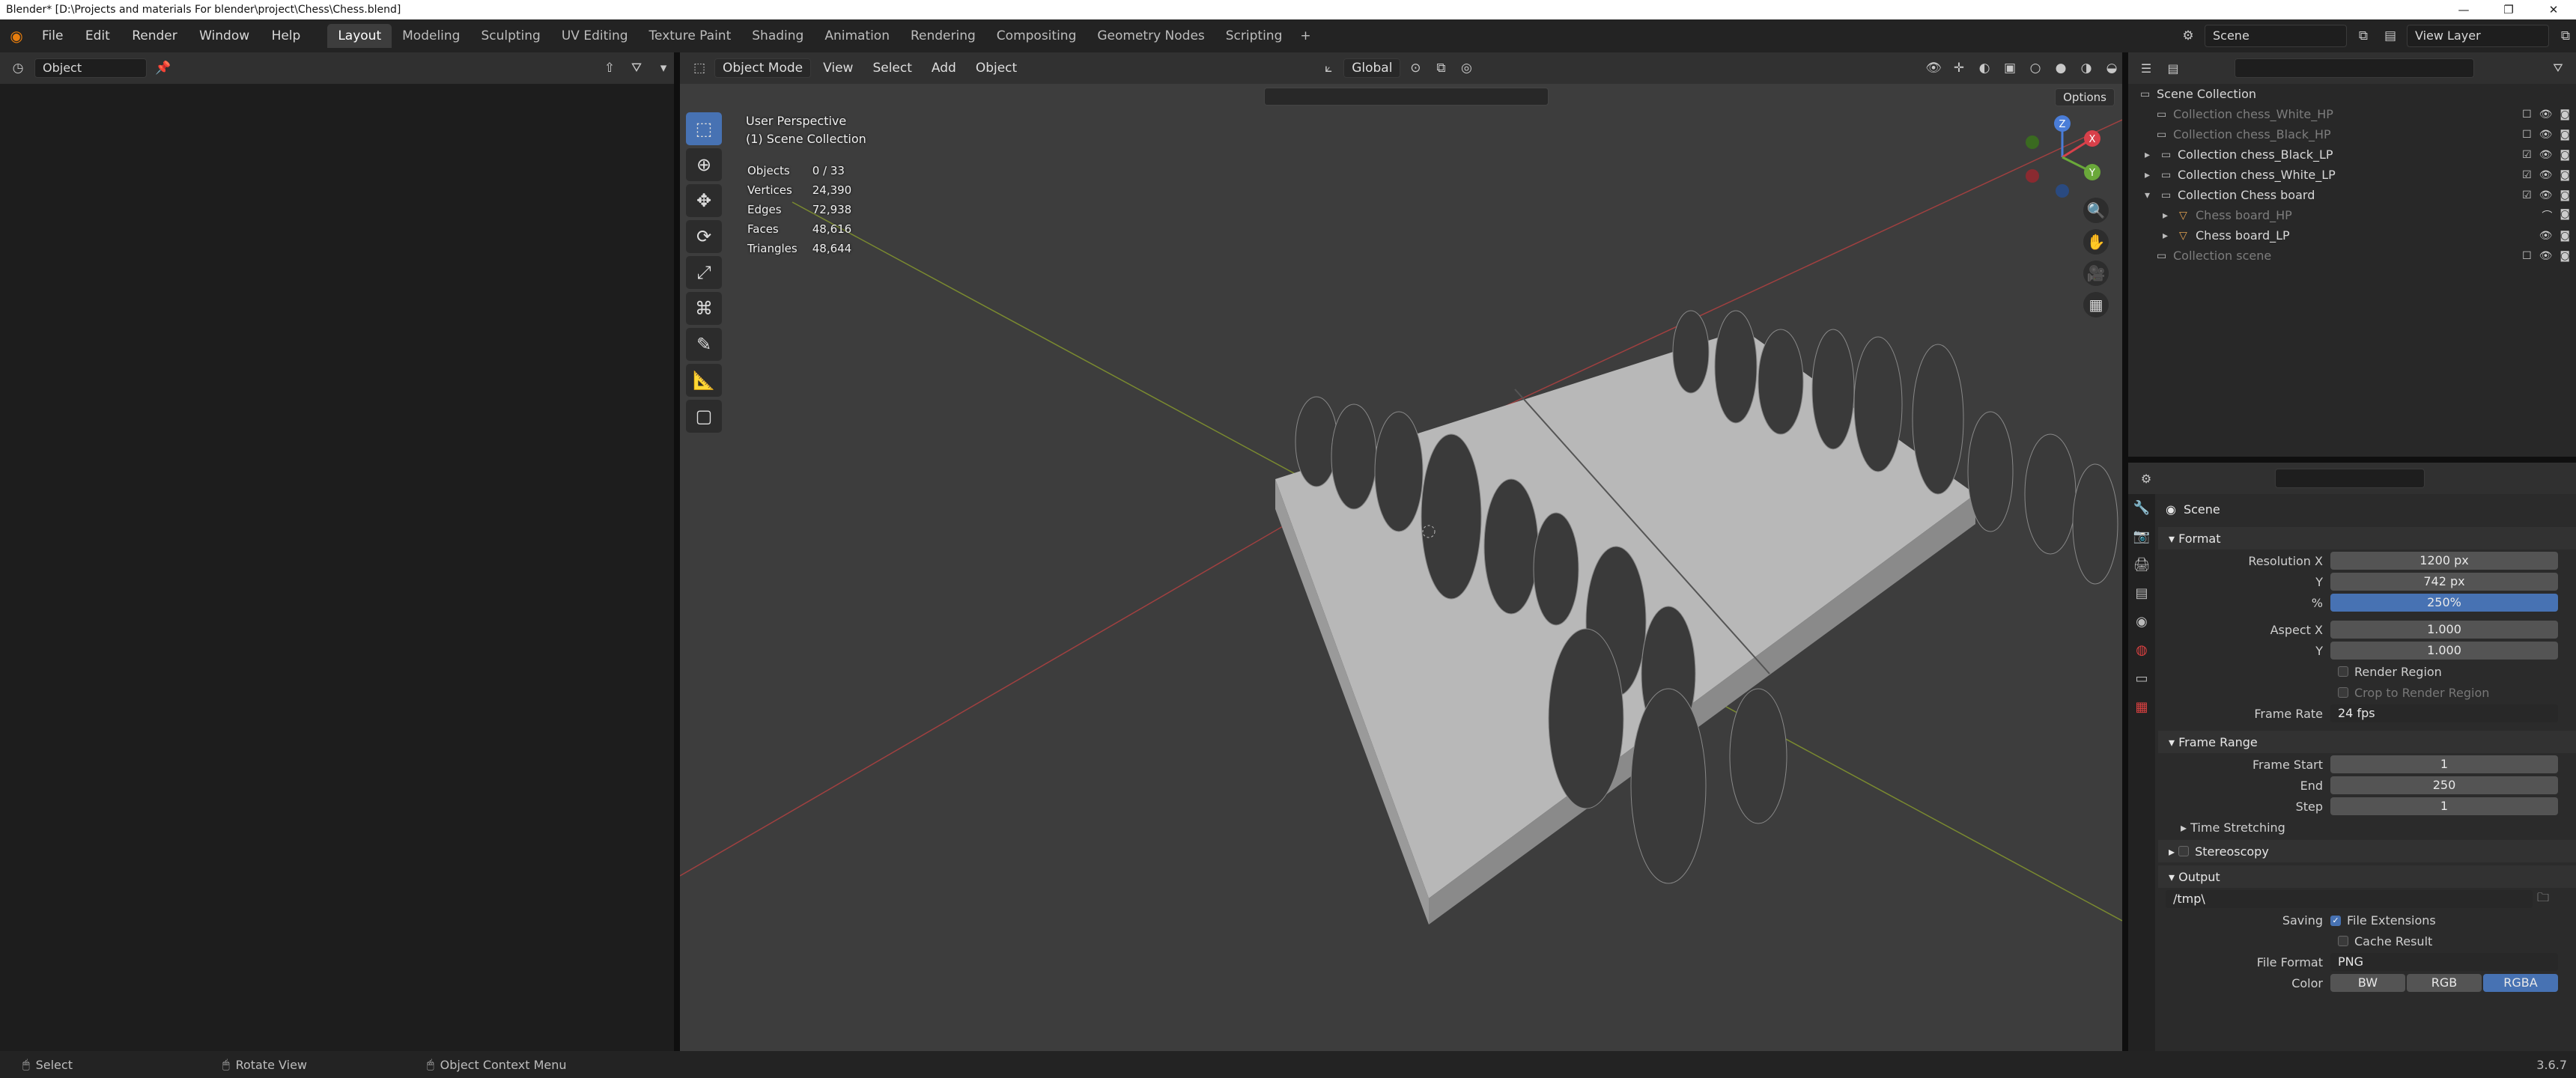 The image size is (2576, 1078). I want to click on scale-tool-icon: ⤢, so click(704, 272).